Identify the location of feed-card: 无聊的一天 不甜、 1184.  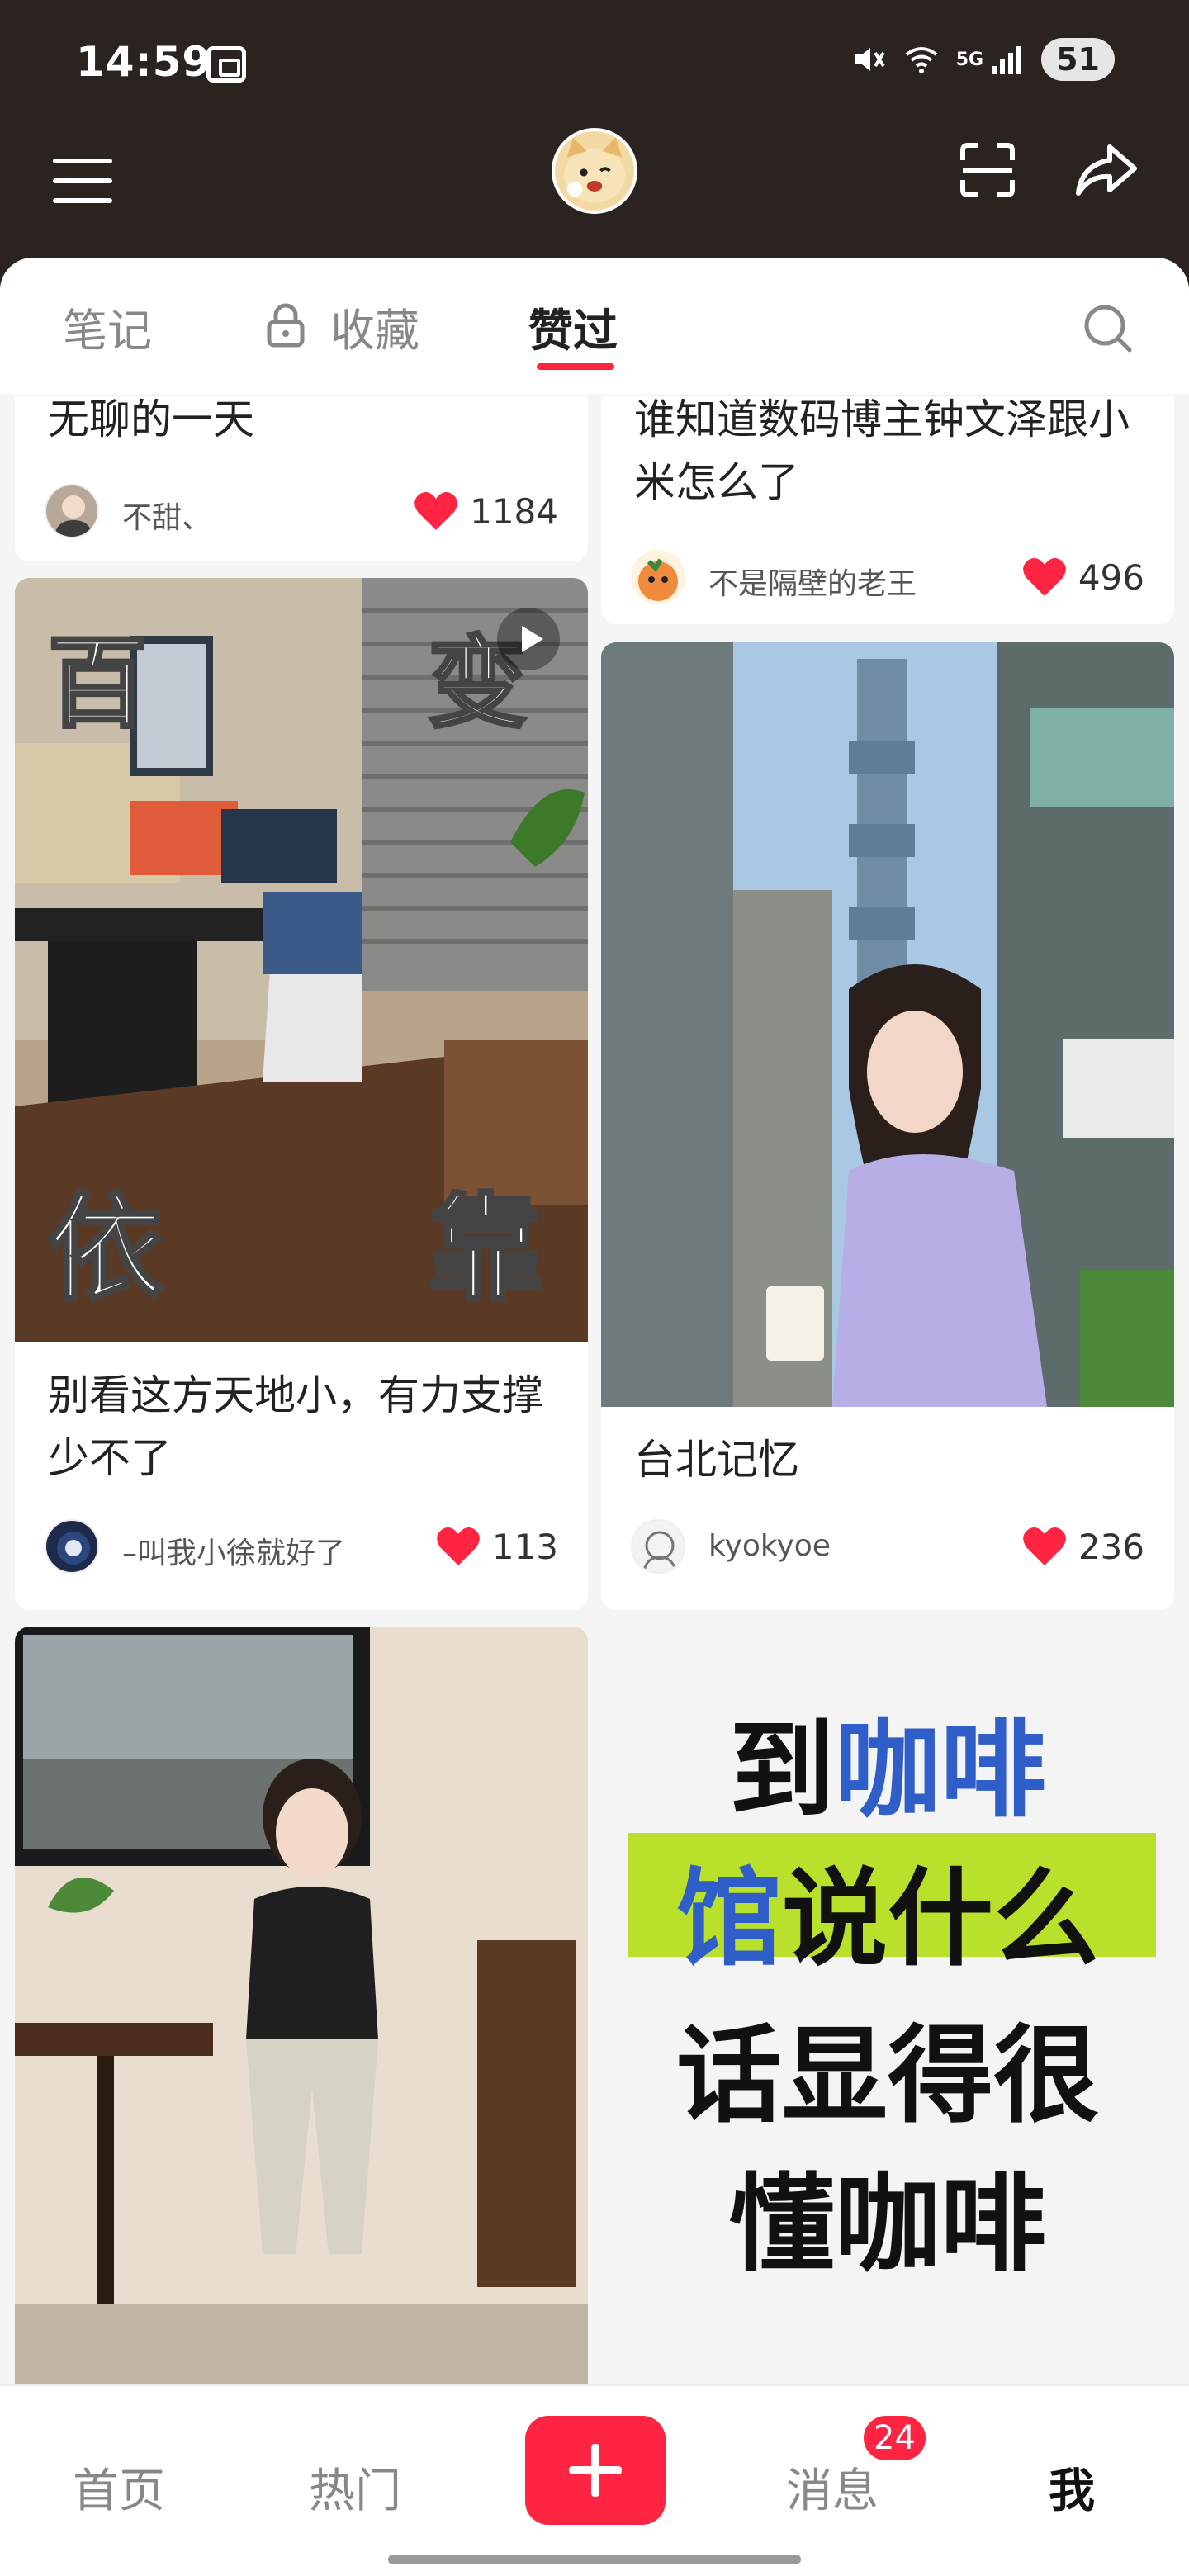
(301, 478).